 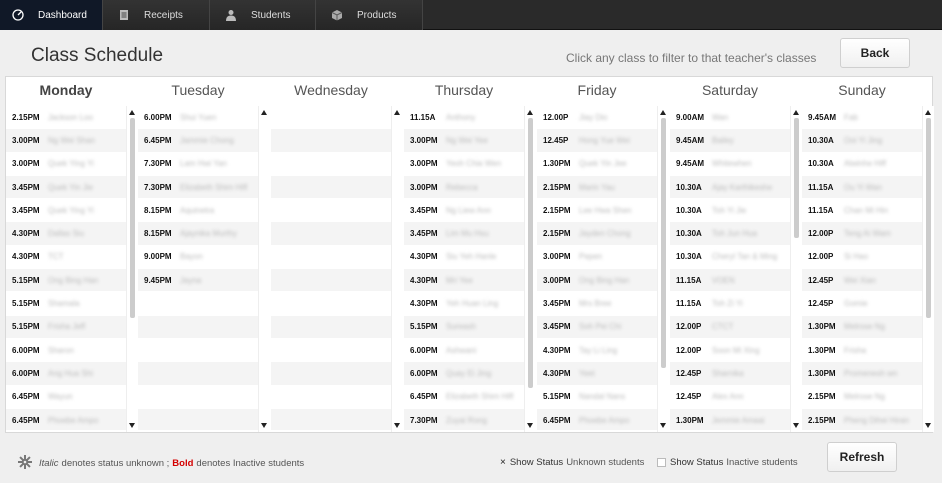 What do you see at coordinates (464, 211) in the screenshot?
I see `class-row: 3.45PM Ng Liew Ann` at bounding box center [464, 211].